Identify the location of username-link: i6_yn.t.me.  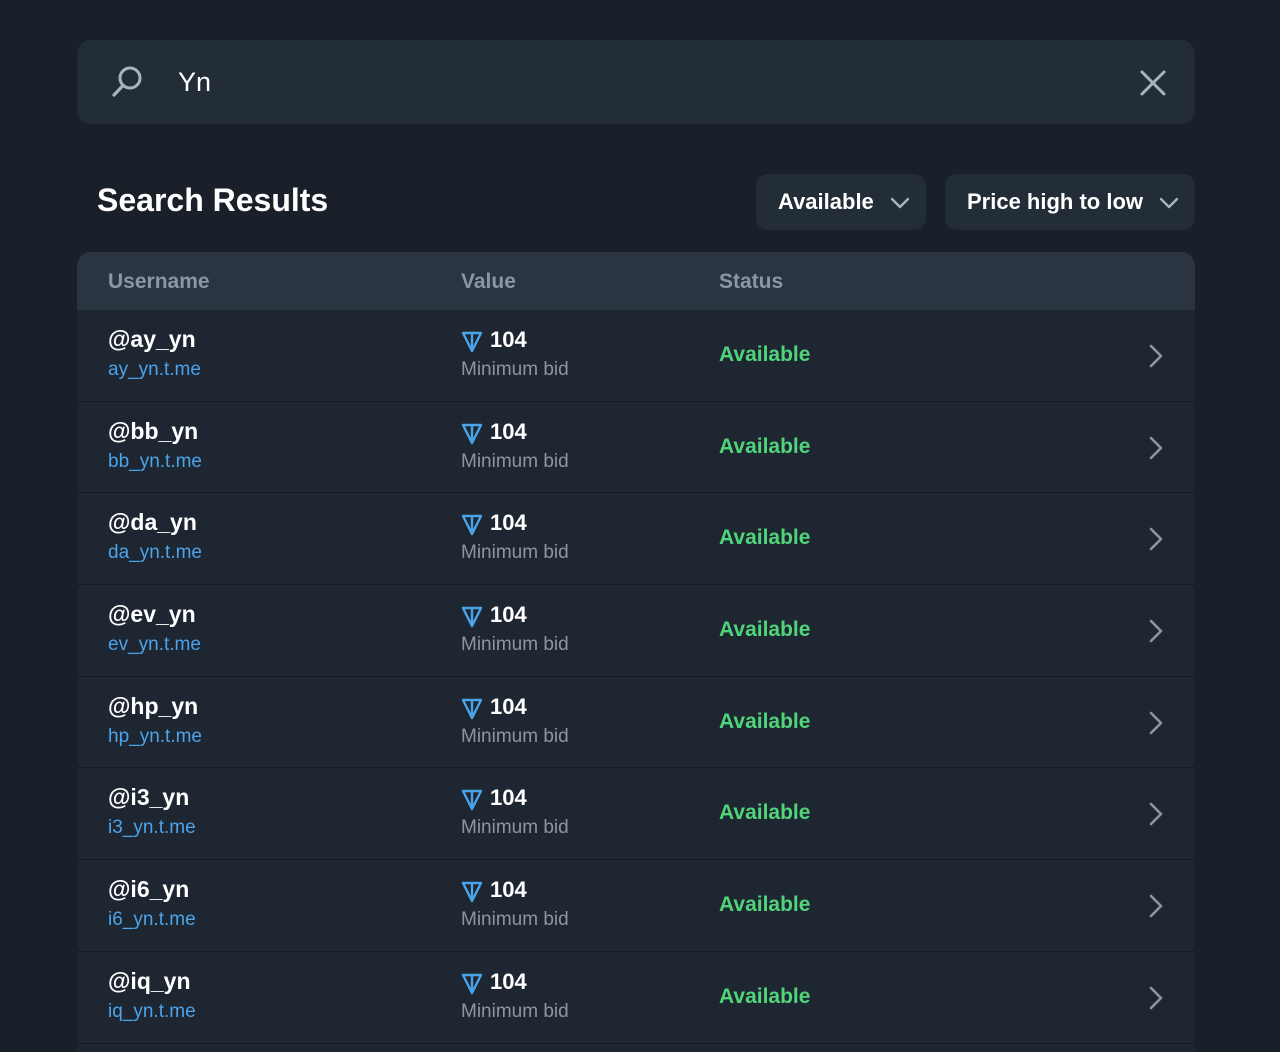
(152, 920).